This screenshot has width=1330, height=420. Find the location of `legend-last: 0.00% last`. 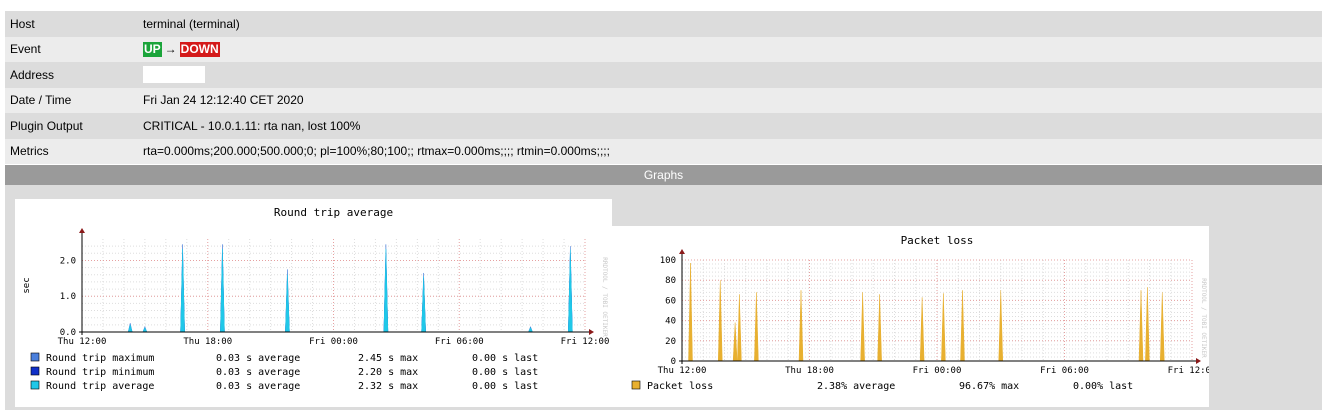

legend-last: 0.00% last is located at coordinates (1103, 386).